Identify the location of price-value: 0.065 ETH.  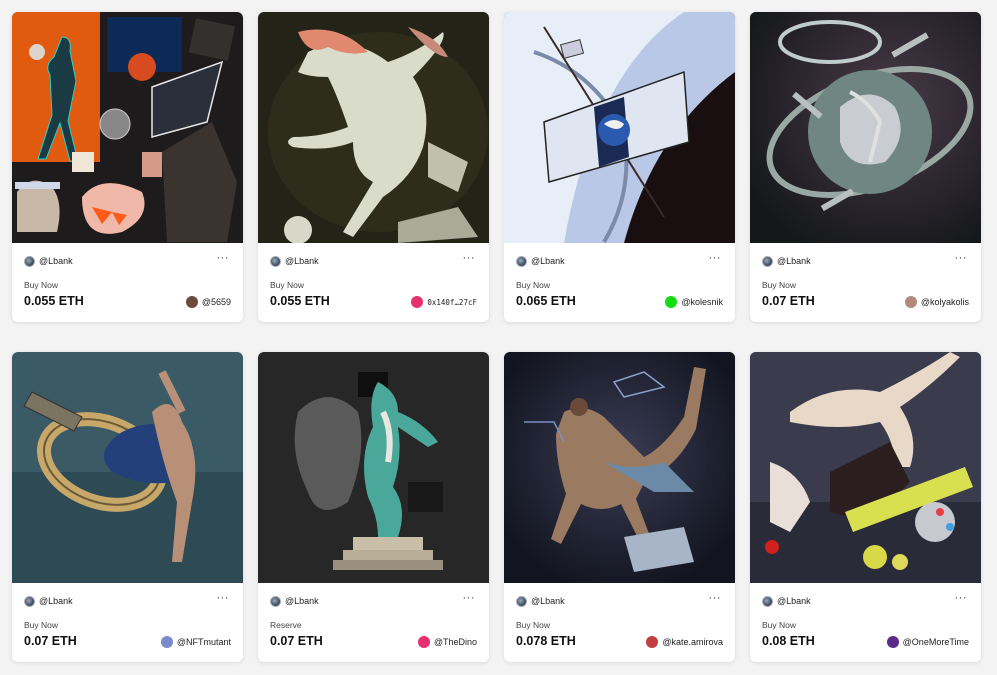
(546, 301).